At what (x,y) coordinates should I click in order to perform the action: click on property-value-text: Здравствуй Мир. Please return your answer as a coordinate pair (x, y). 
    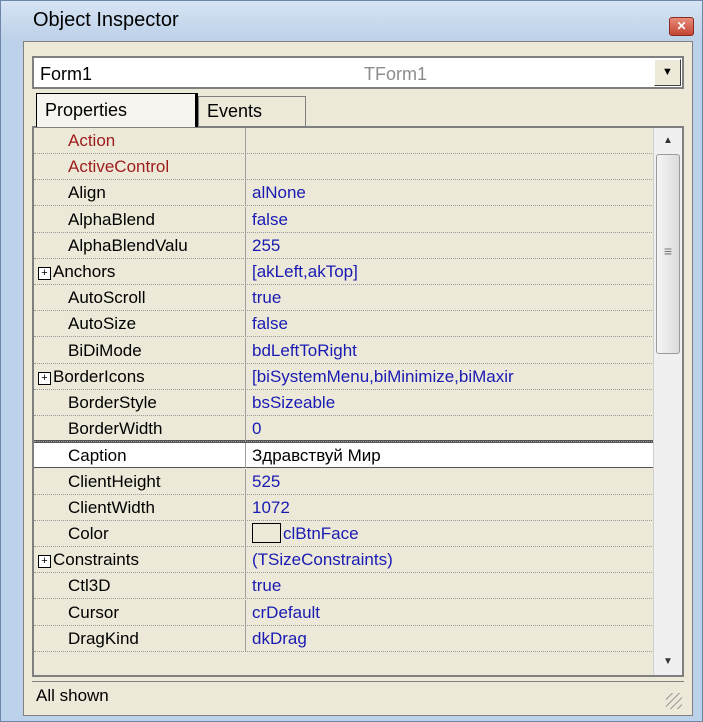
    Looking at the image, I should click on (316, 455).